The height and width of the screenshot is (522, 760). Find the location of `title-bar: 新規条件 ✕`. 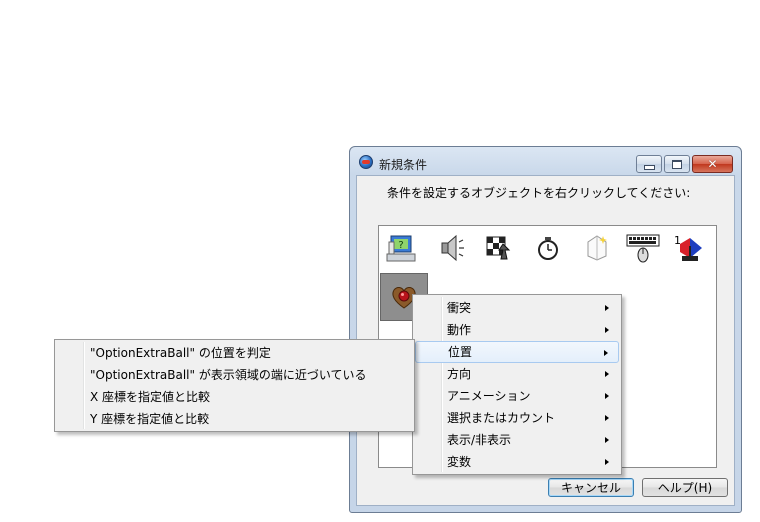

title-bar: 新規条件 ✕ is located at coordinates (545, 161).